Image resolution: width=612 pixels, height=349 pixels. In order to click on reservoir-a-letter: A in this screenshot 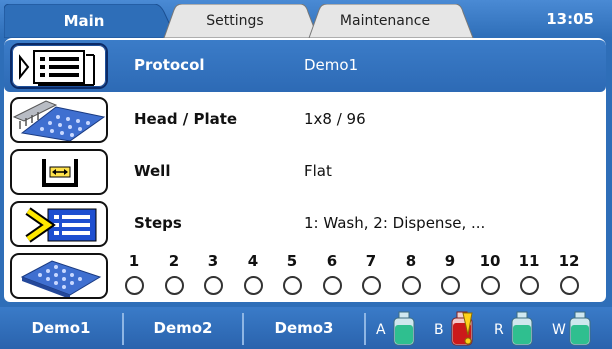, I will do `click(381, 330)`.